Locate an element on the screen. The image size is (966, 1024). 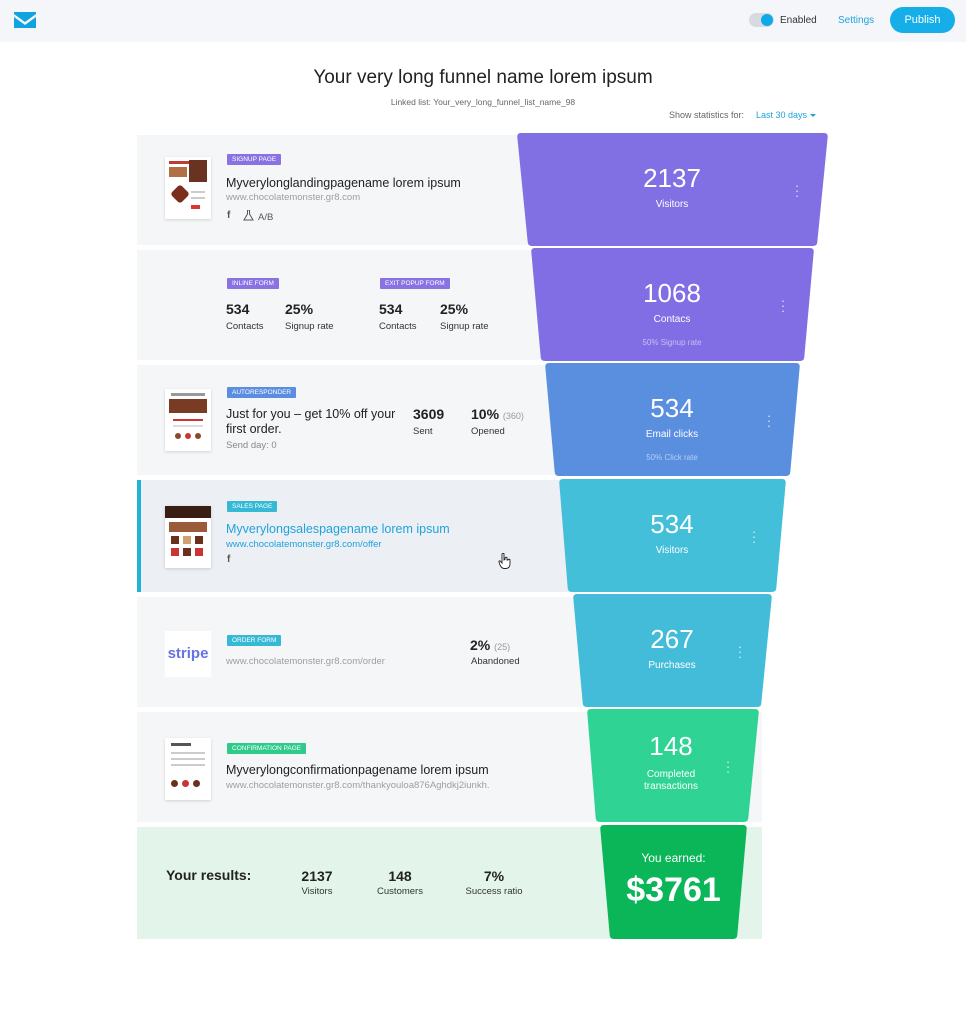
emails-opened: 10% (360) is located at coordinates (497, 414).